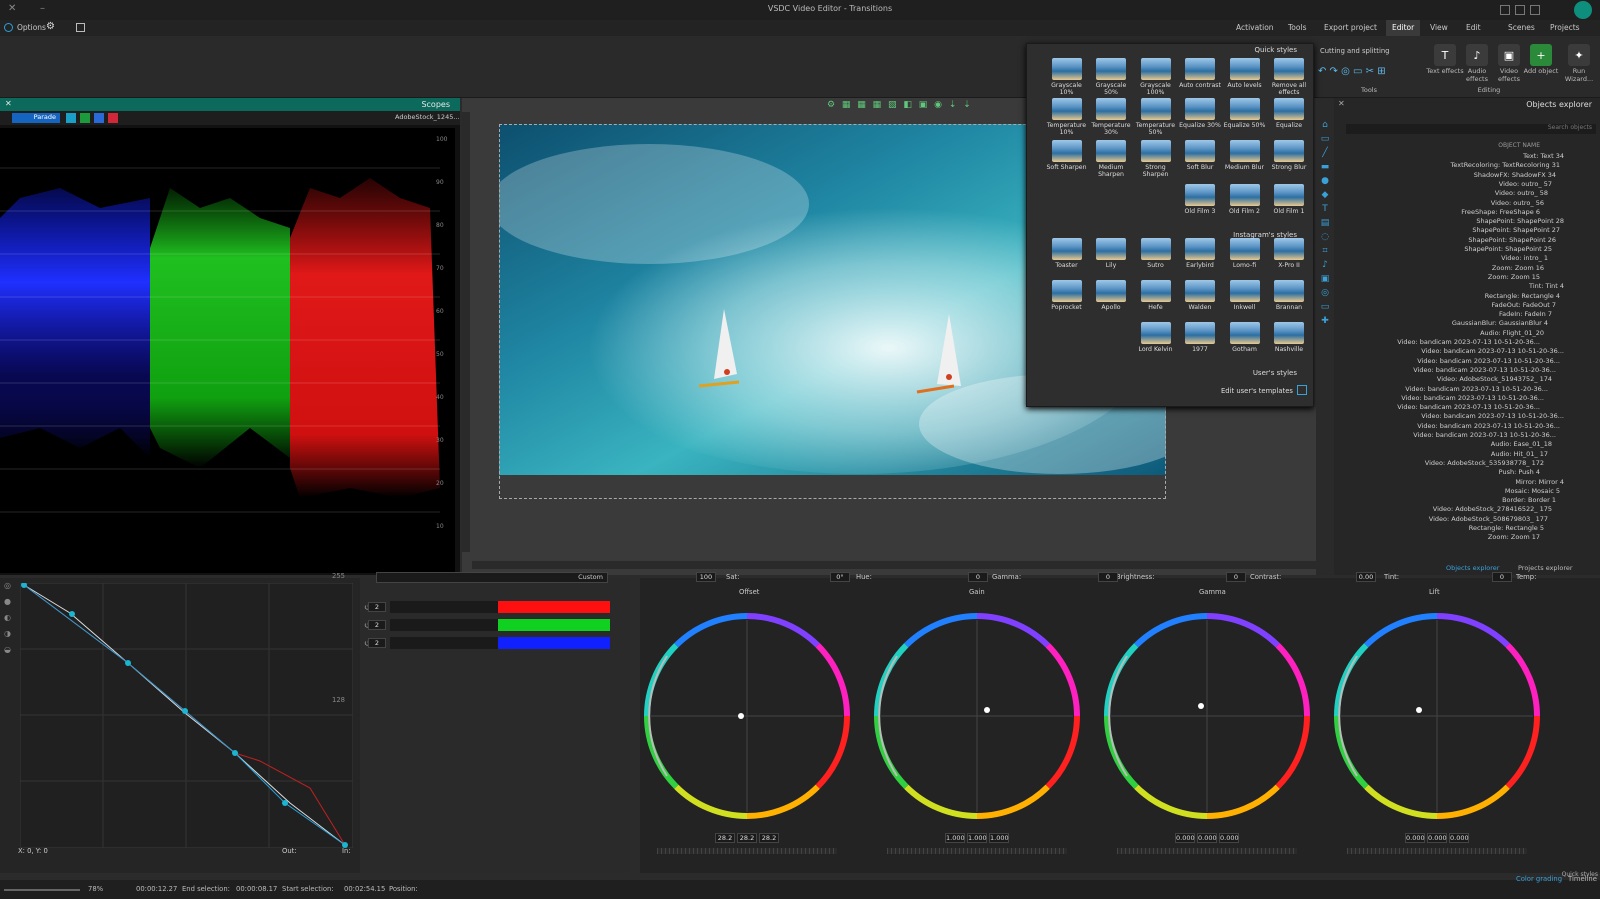 The height and width of the screenshot is (899, 1600). Describe the element at coordinates (377, 607) in the screenshot. I see `red-value: 2` at that location.